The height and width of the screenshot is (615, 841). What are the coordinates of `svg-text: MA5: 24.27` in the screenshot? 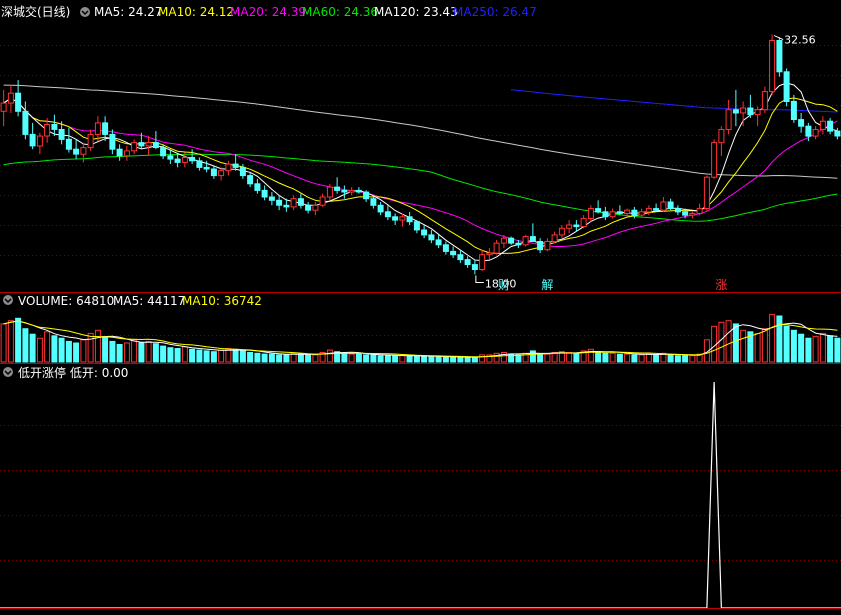 It's located at (128, 12).